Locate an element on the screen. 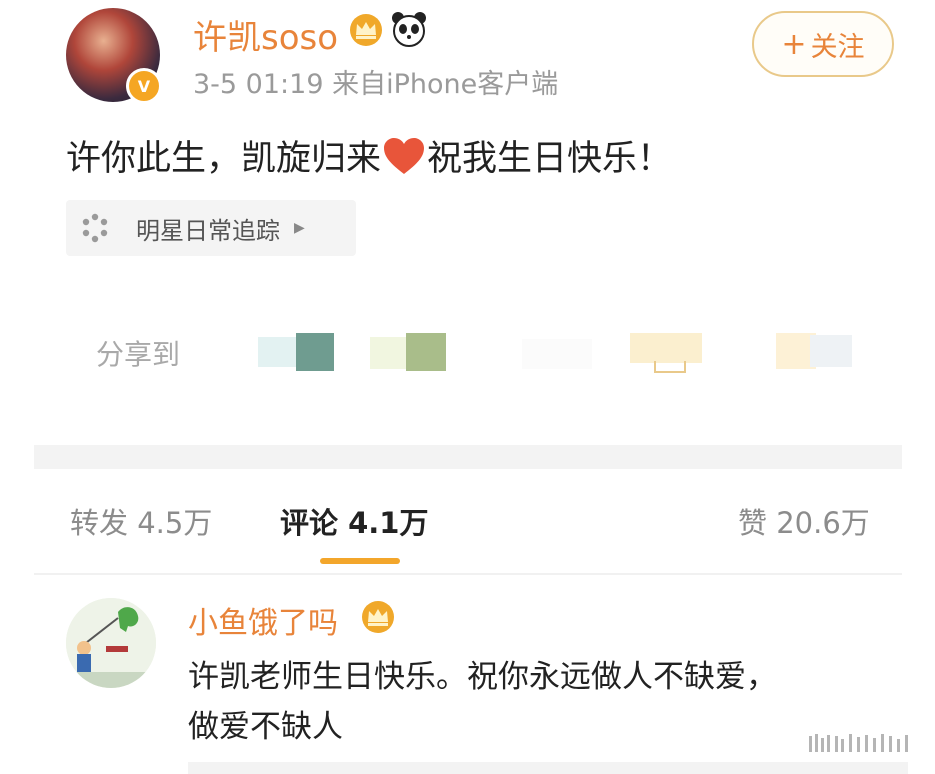 This screenshot has width=935, height=774. bottom-divider is located at coordinates (548, 768).